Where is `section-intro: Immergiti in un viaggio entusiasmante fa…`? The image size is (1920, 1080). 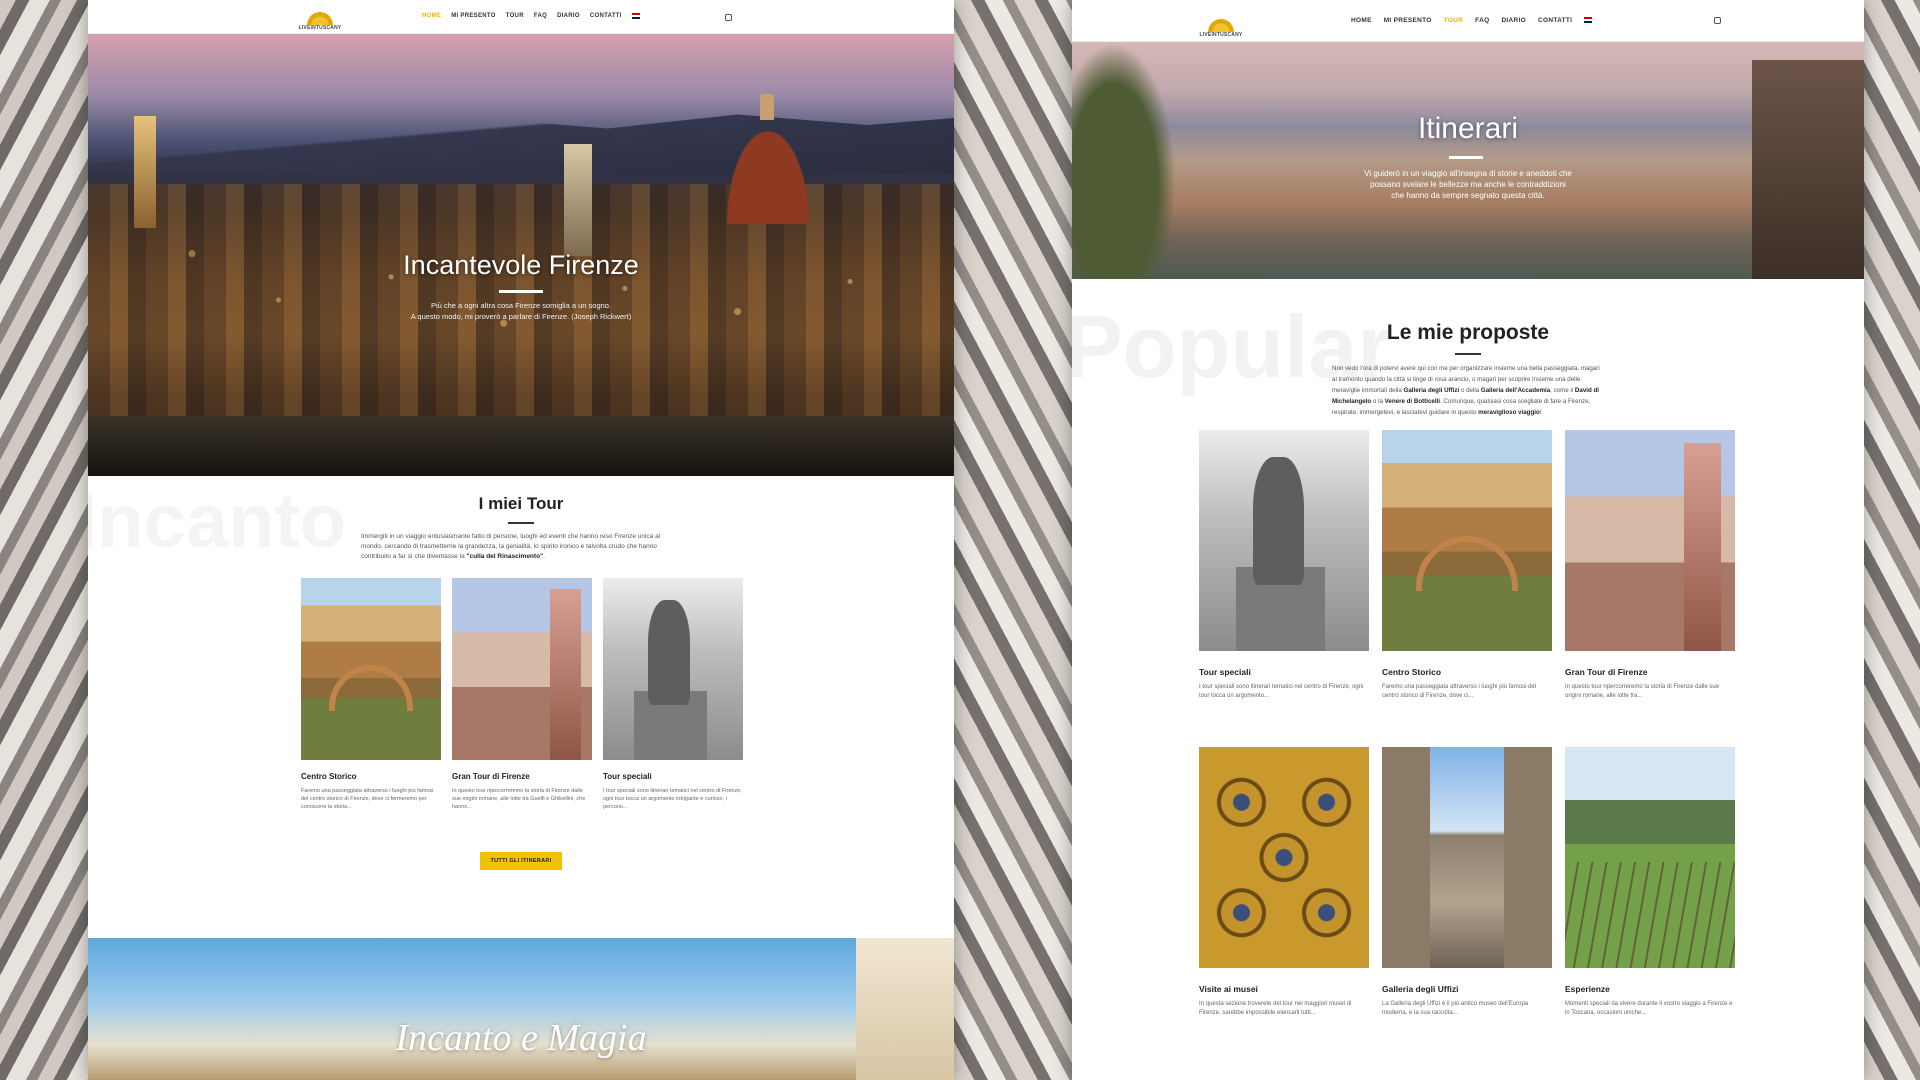 section-intro: Immergiti in un viaggio entusiasmante fa… is located at coordinates (521, 547).